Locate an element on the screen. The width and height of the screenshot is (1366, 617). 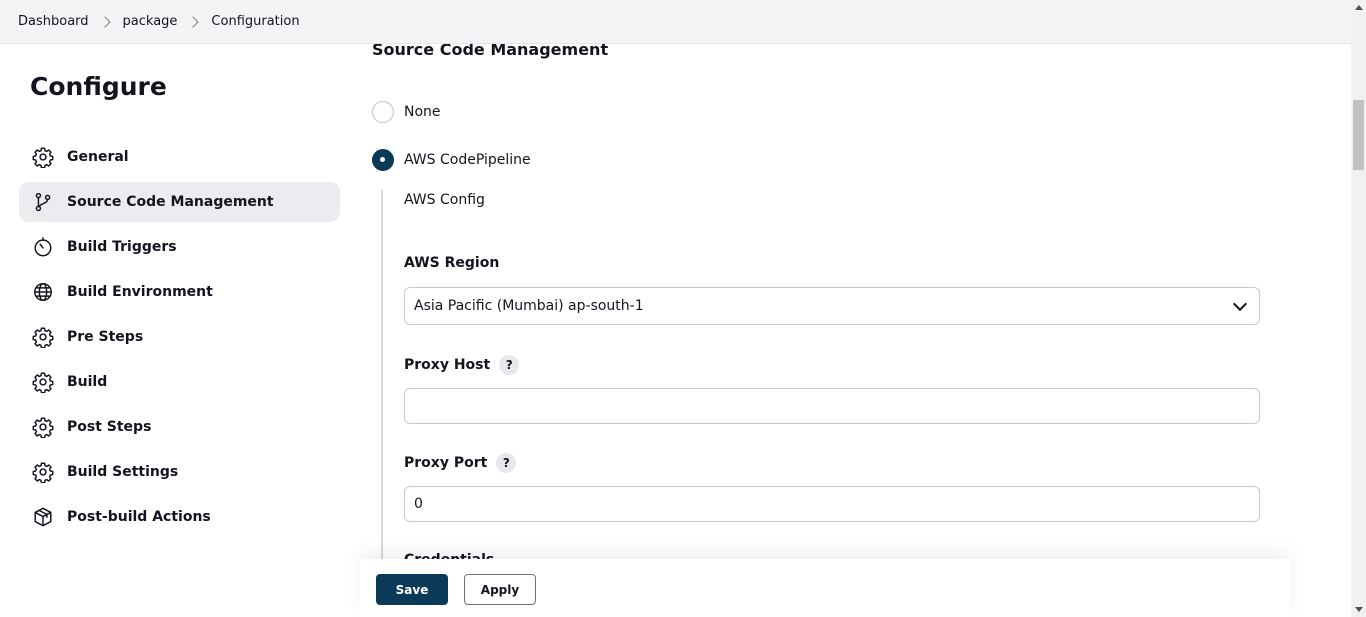
radio-label: AWS CodePipeline is located at coordinates (467, 160).